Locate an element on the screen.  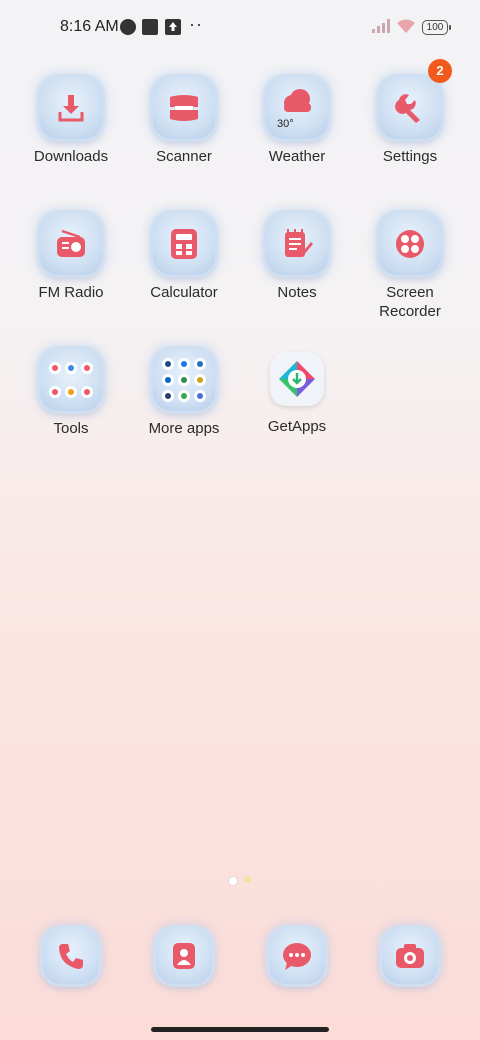
radio-icon is located at coordinates (71, 244).